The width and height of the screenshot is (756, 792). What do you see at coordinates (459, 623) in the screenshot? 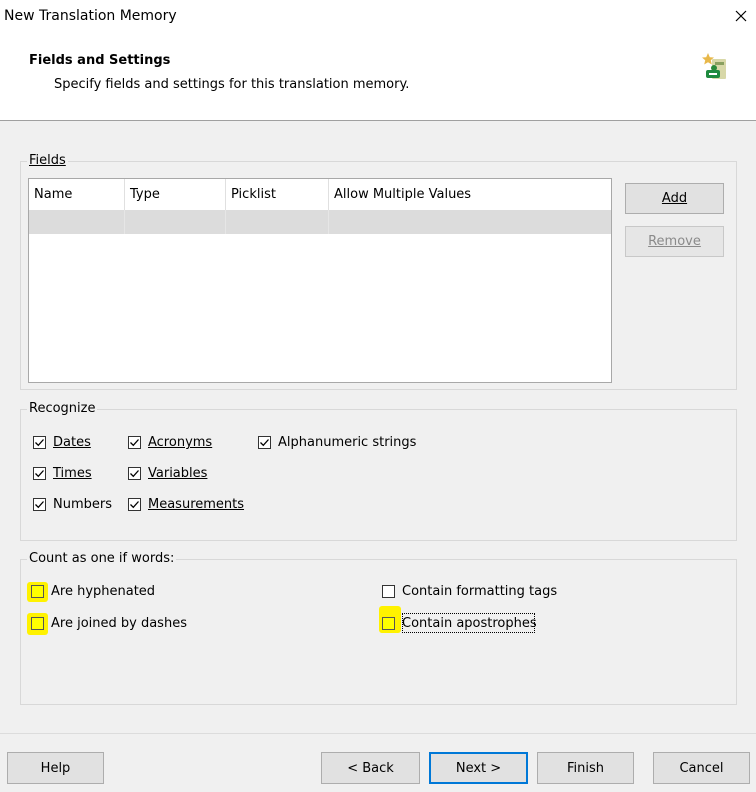
I see `apostrophes-checkbox: Contain apostrophes` at bounding box center [459, 623].